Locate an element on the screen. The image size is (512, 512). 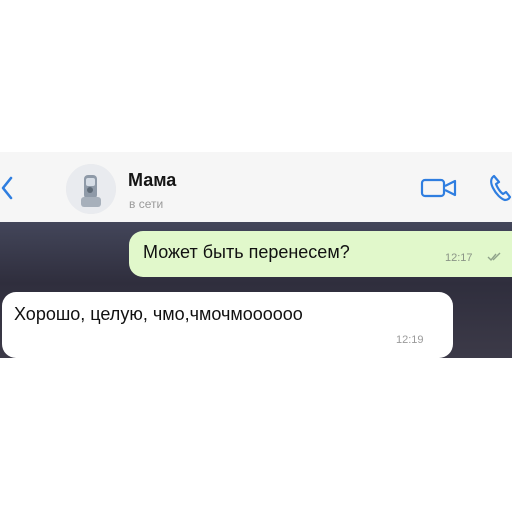
outgoing-message-bubble: Может быть перенесем? 12:17 is located at coordinates (320, 254).